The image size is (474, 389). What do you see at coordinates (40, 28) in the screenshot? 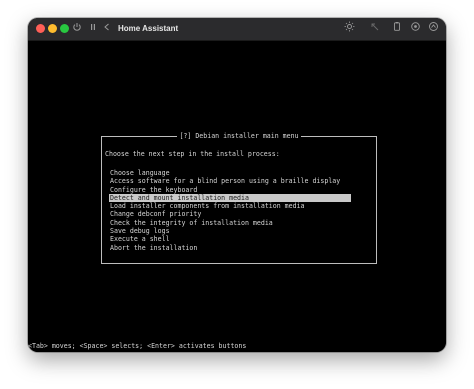
I see `close-button` at bounding box center [40, 28].